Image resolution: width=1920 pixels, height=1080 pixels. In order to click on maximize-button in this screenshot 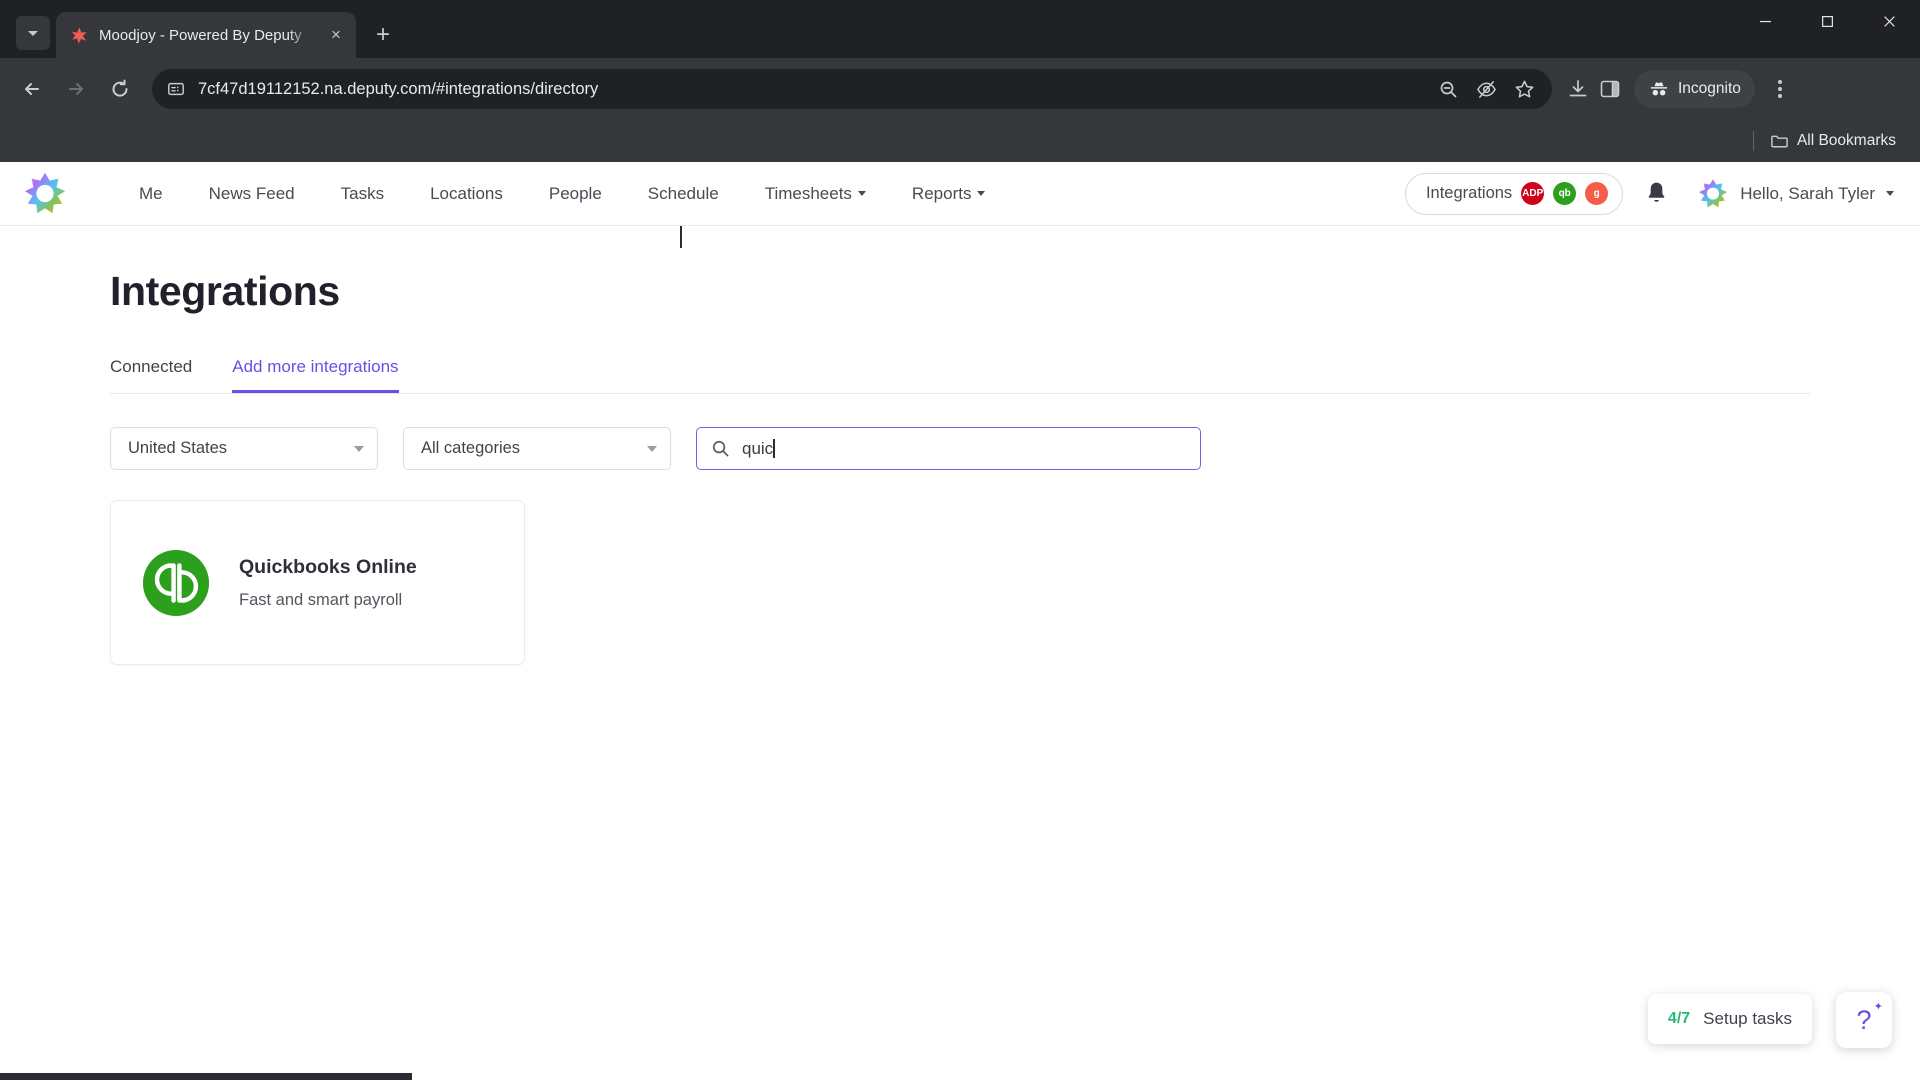, I will do `click(1827, 21)`.